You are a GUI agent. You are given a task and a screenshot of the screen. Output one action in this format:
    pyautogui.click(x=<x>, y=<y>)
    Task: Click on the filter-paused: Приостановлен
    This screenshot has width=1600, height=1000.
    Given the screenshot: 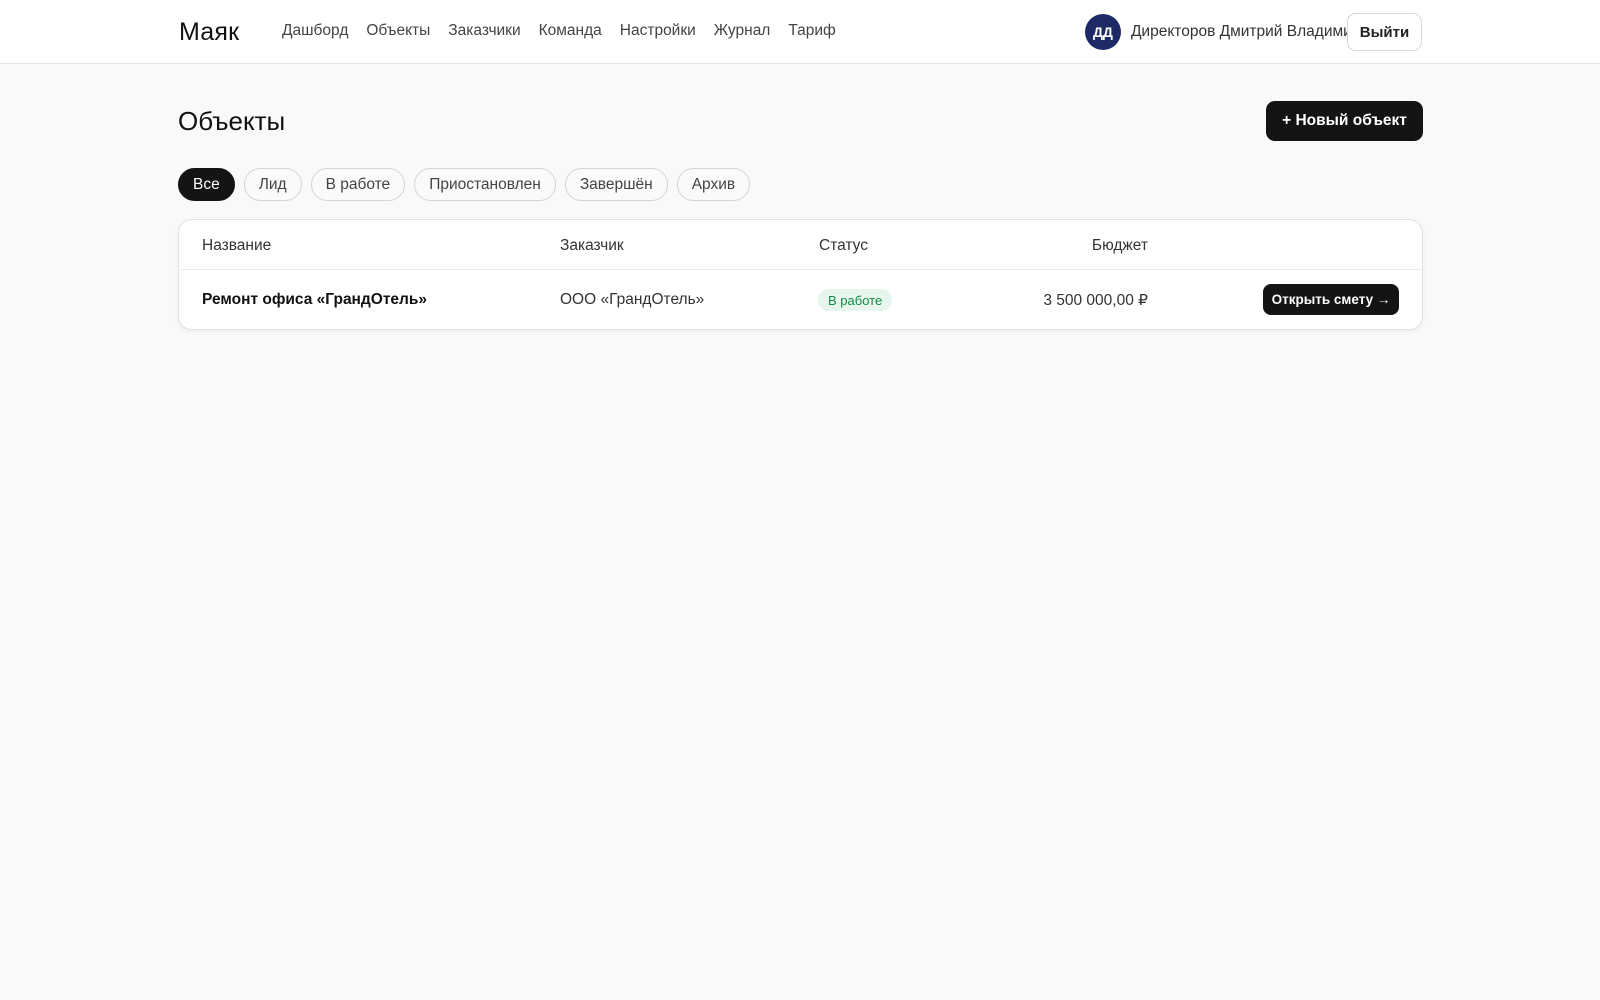 What is the action you would take?
    pyautogui.click(x=485, y=184)
    